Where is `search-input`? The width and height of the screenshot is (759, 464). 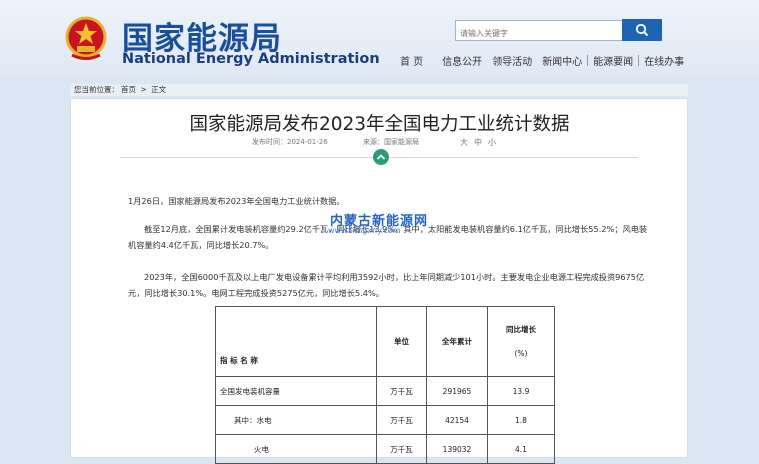
search-input is located at coordinates (538, 33).